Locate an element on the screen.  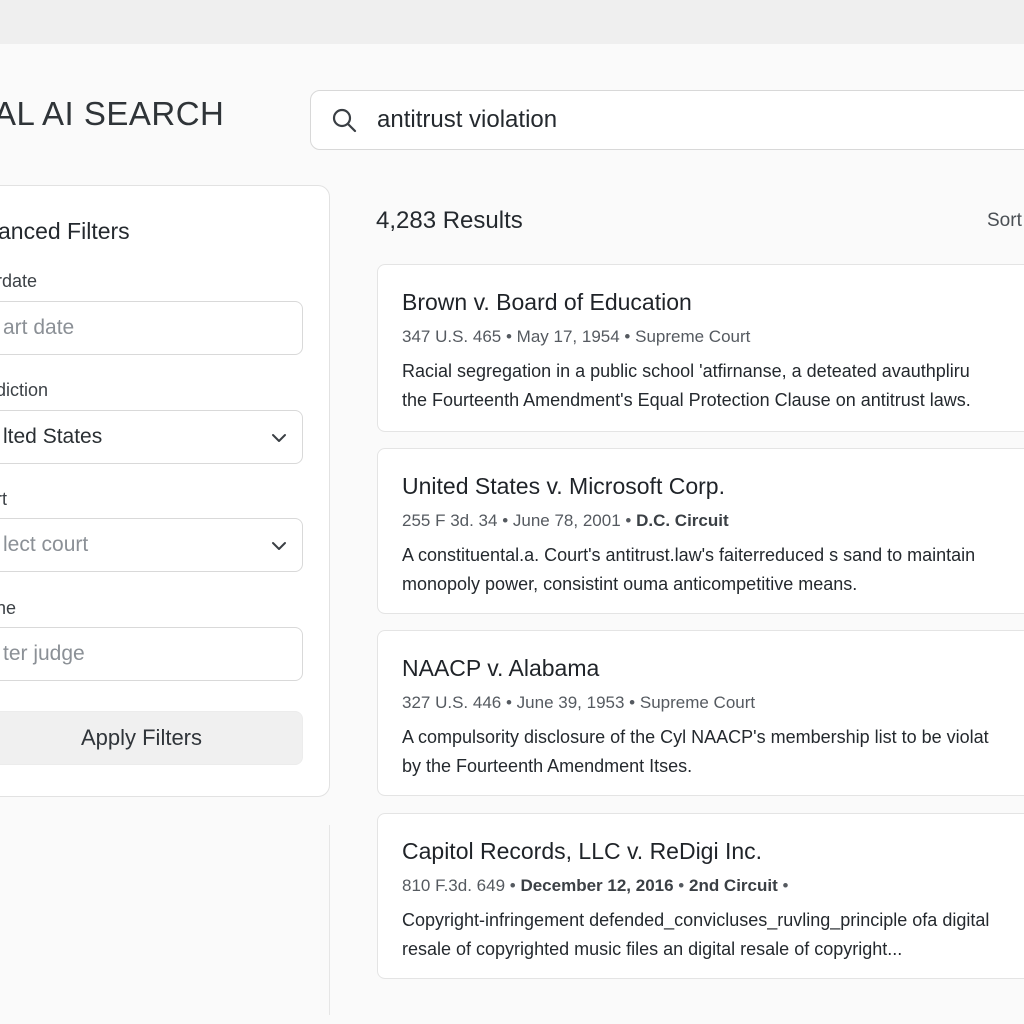
judge-placeholder: ter judge is located at coordinates (44, 653).